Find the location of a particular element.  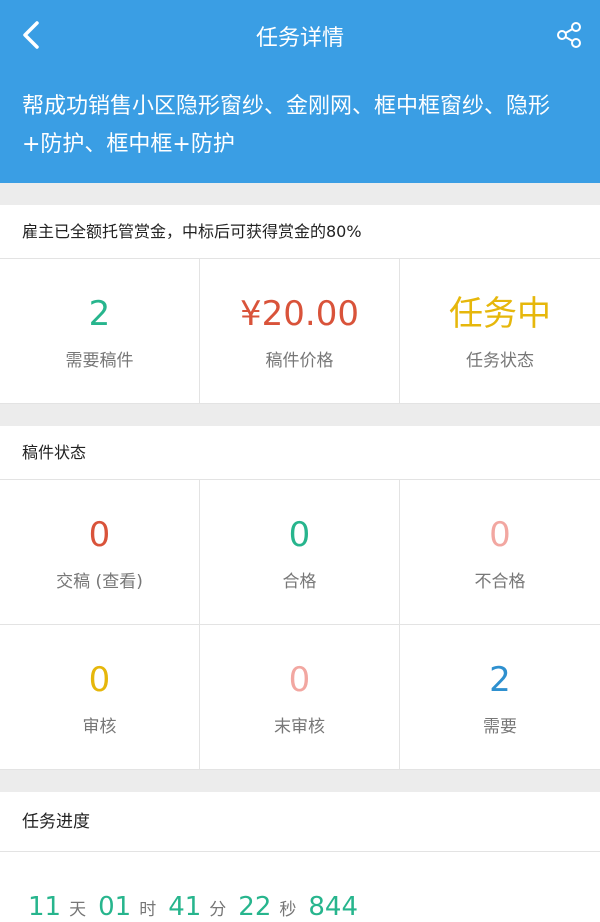

draft-price-value: ¥20.00 is located at coordinates (299, 313).